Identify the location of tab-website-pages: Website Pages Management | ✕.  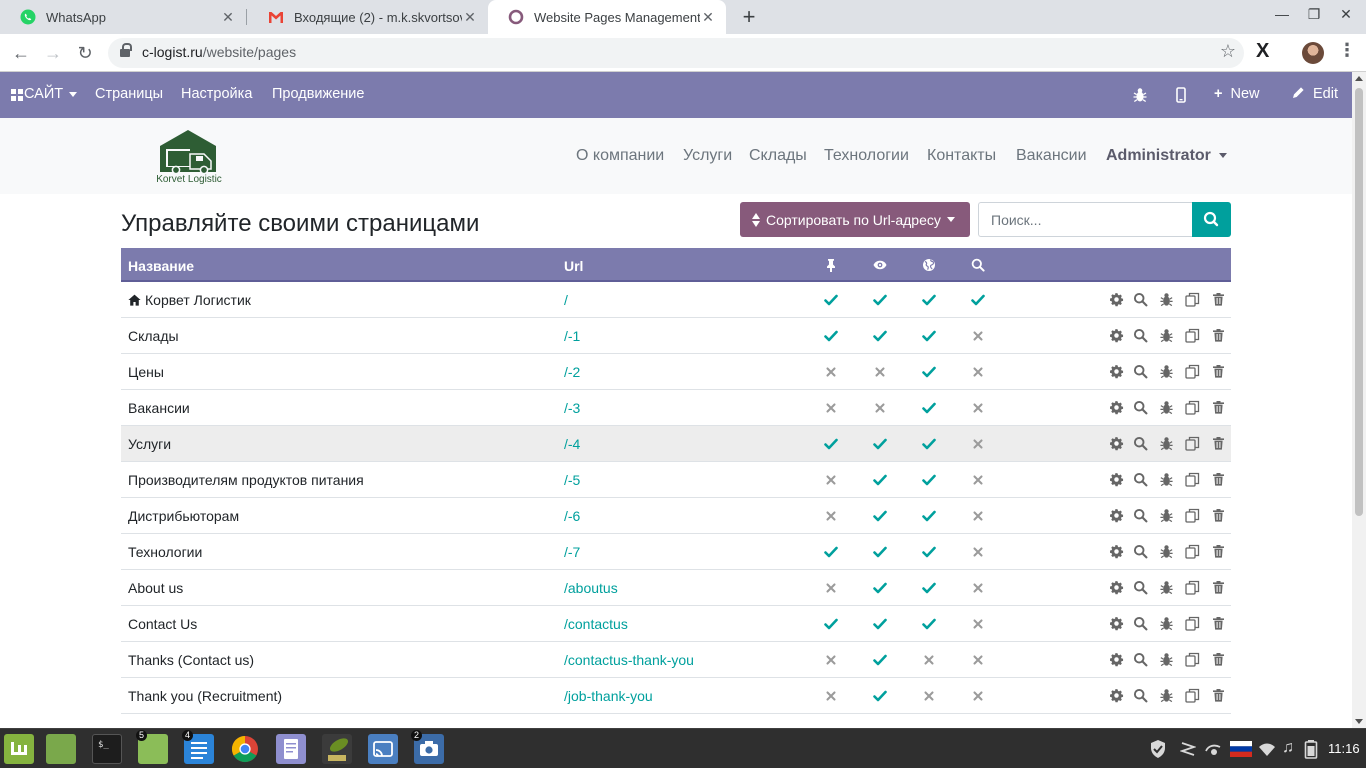
(607, 17).